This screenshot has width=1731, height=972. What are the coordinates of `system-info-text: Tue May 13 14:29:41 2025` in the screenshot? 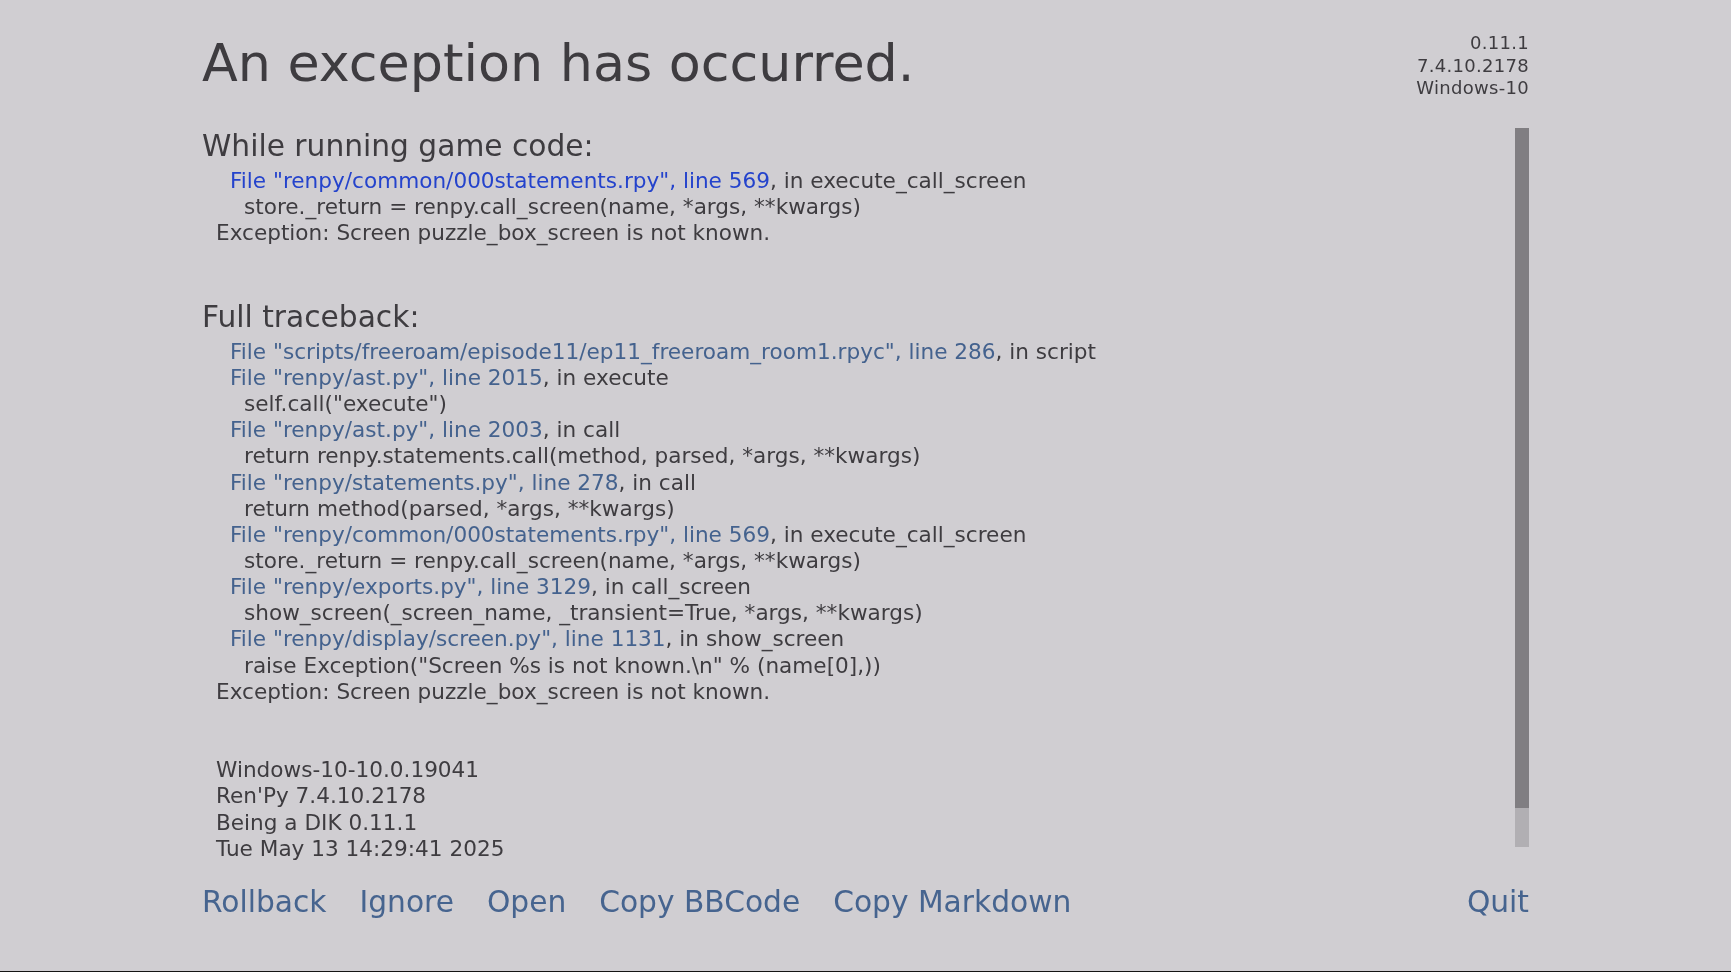 It's located at (360, 848).